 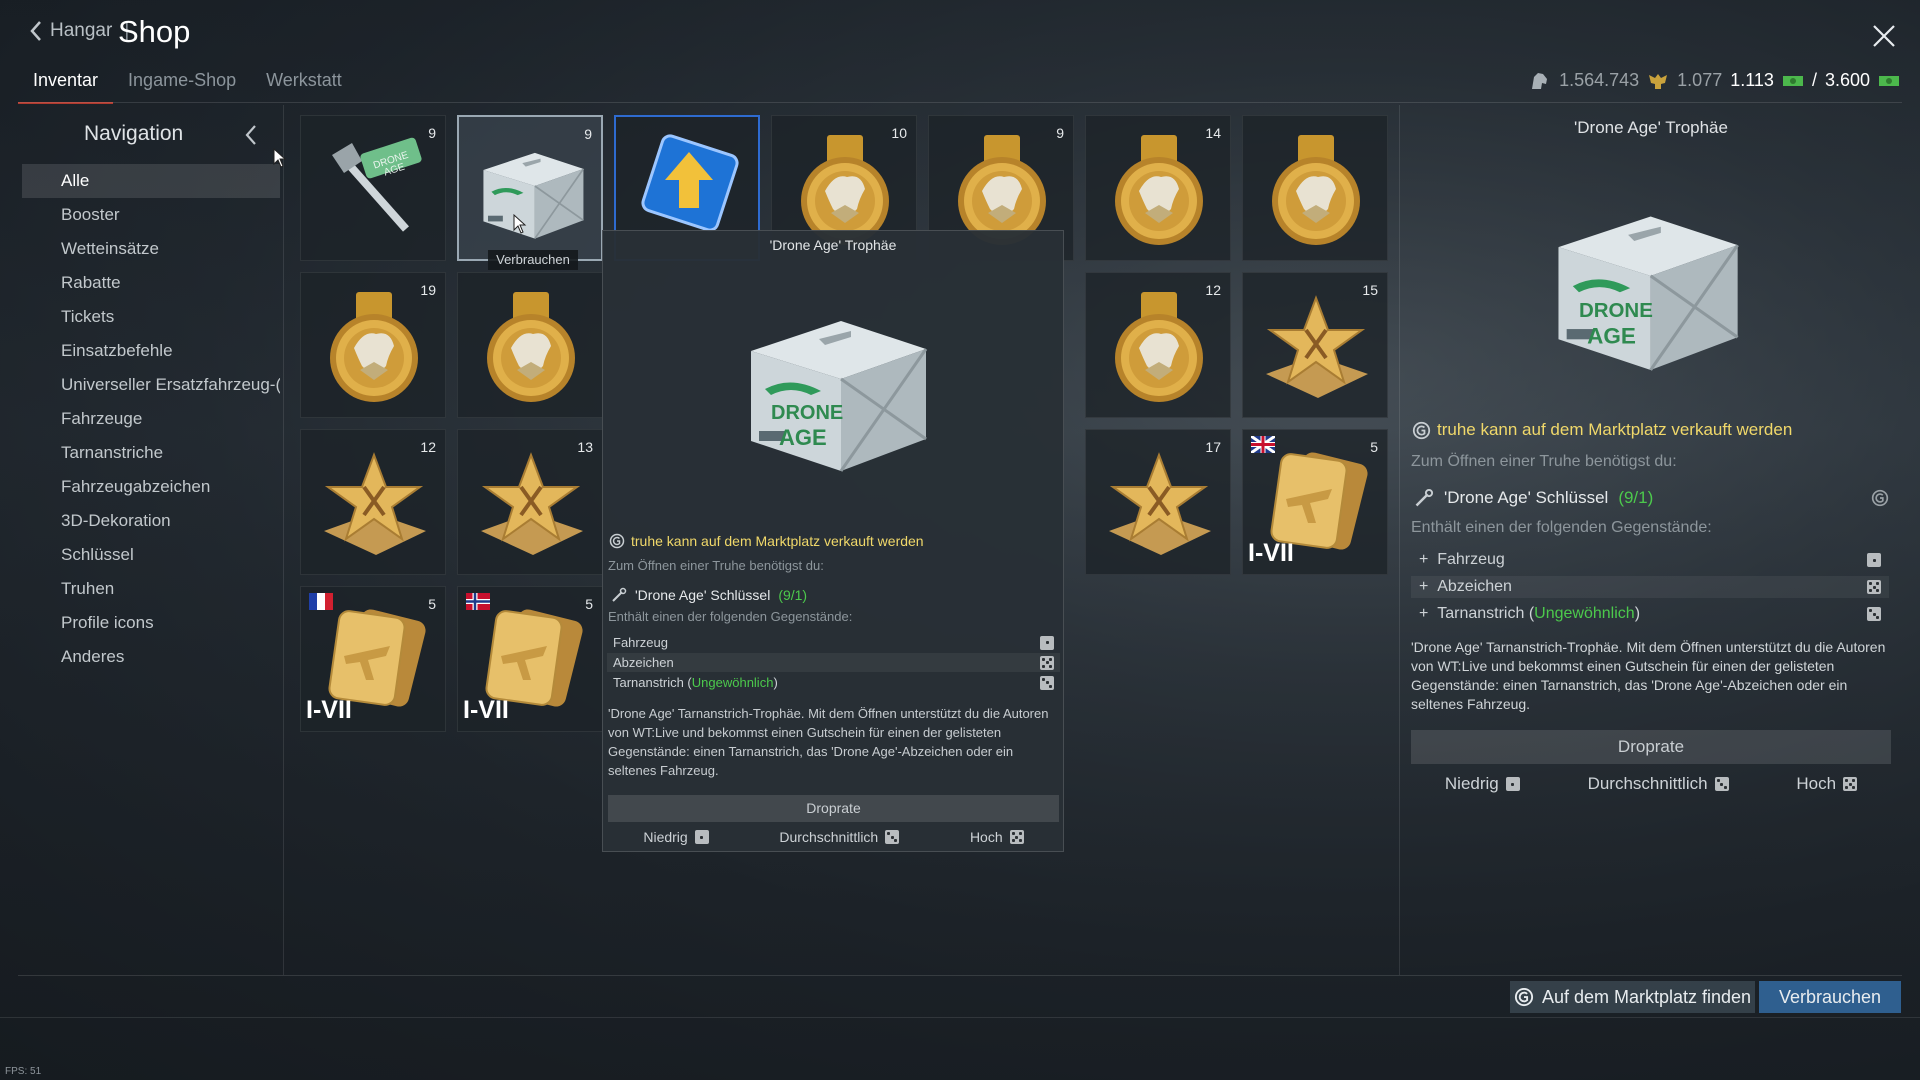 I want to click on chevron-left-icon, so click(x=35, y=31).